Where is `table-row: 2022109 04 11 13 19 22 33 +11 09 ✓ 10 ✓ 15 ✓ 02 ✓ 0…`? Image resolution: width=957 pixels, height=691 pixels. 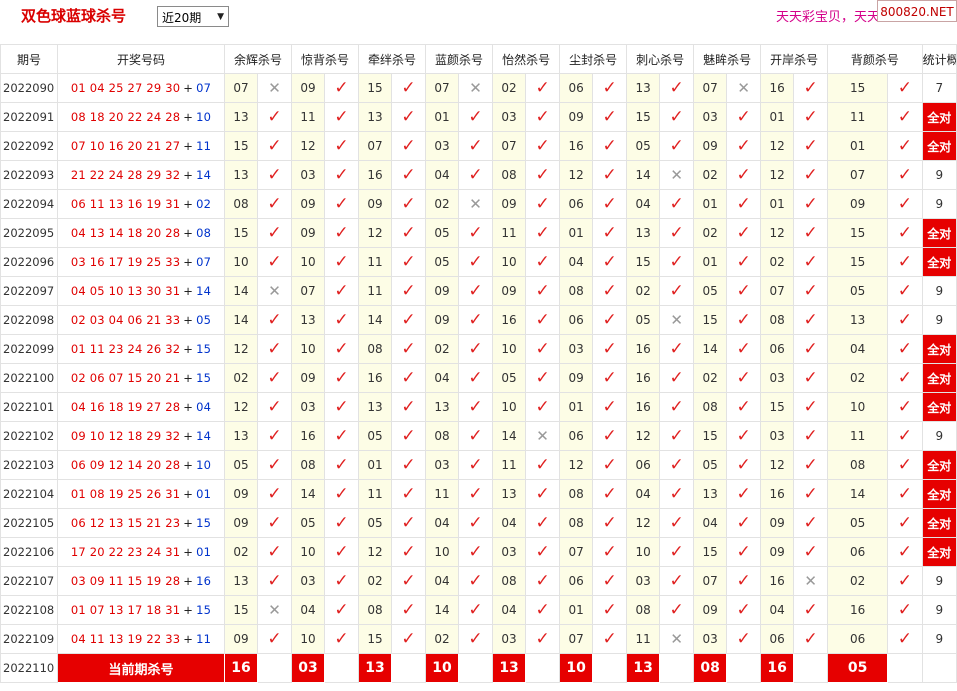
table-row: 2022109 04 11 13 19 22 33 +11 09 ✓ 10 ✓ 15 ✓ 02 ✓ 0… is located at coordinates (478, 639).